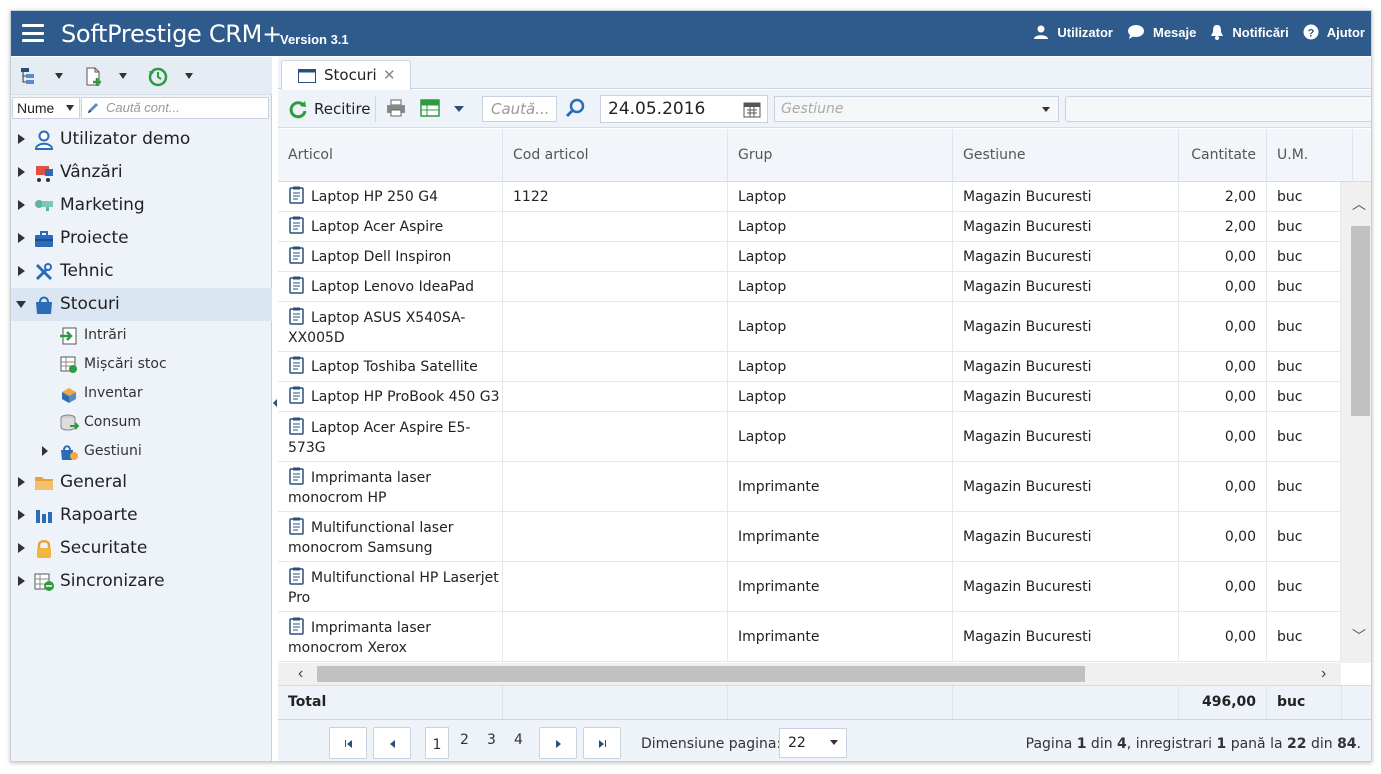 This screenshot has width=1381, height=774. Describe the element at coordinates (602, 743) in the screenshot. I see `last-page-button` at that location.